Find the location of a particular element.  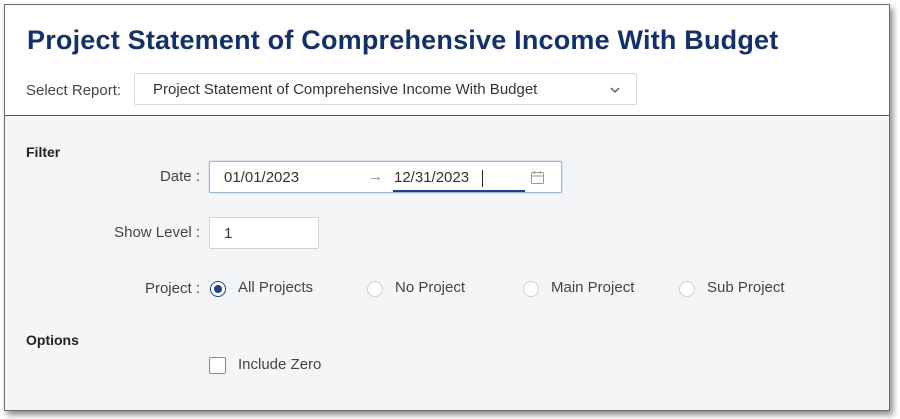

radio-label: No Project is located at coordinates (430, 287).